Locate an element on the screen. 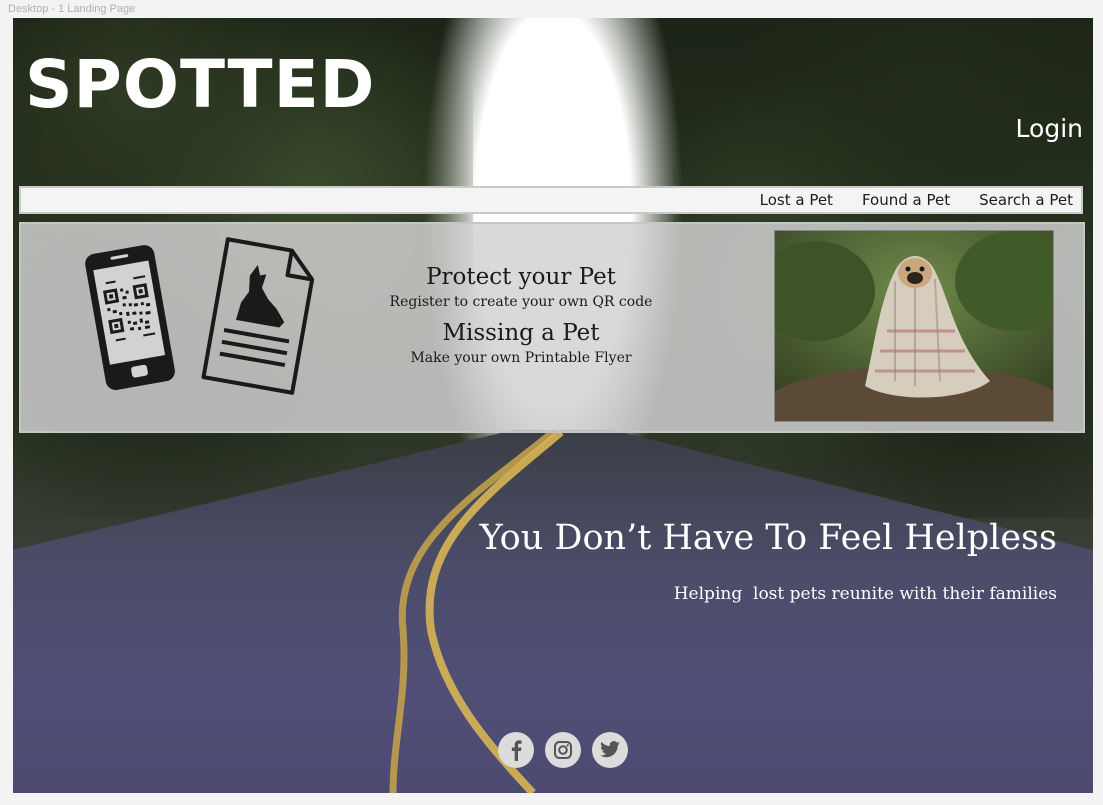 Image resolution: width=1103 pixels, height=805 pixels. facebook-button is located at coordinates (516, 750).